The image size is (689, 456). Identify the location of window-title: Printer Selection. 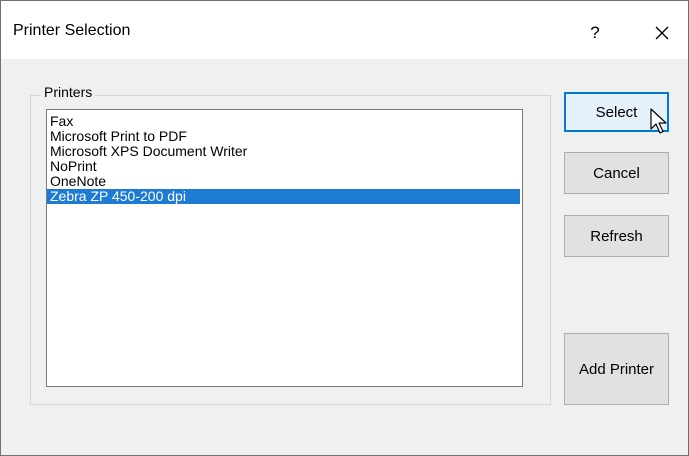
(72, 30).